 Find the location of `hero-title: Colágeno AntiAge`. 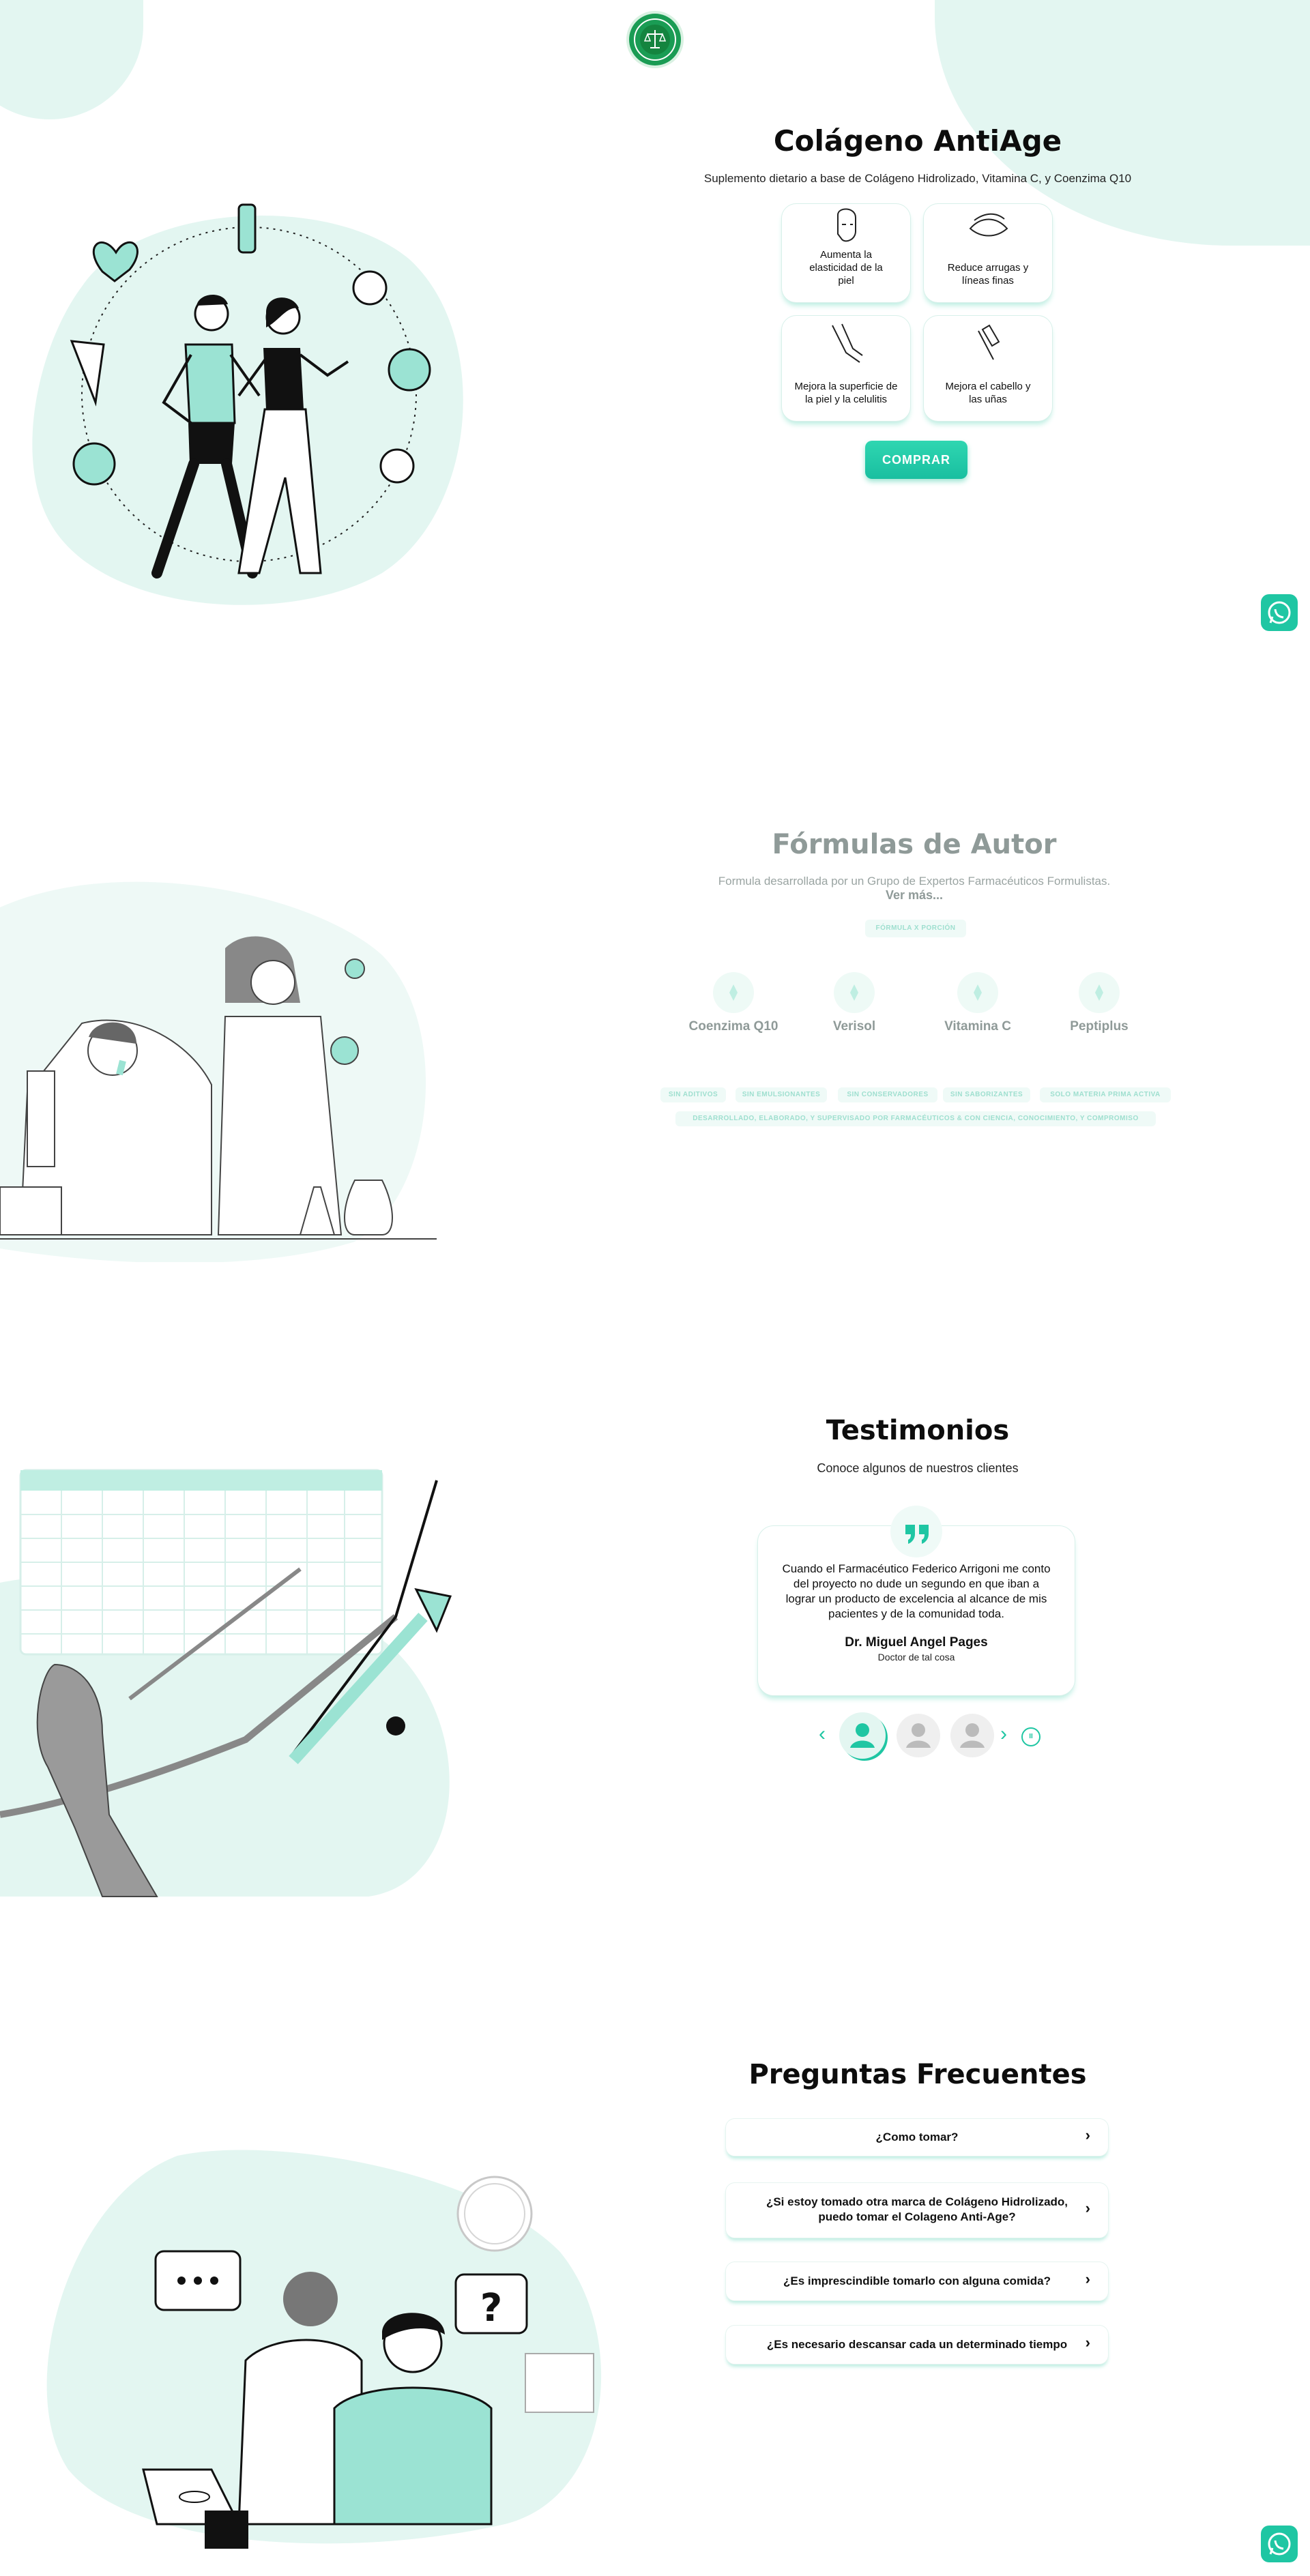

hero-title: Colágeno AntiAge is located at coordinates (917, 141).